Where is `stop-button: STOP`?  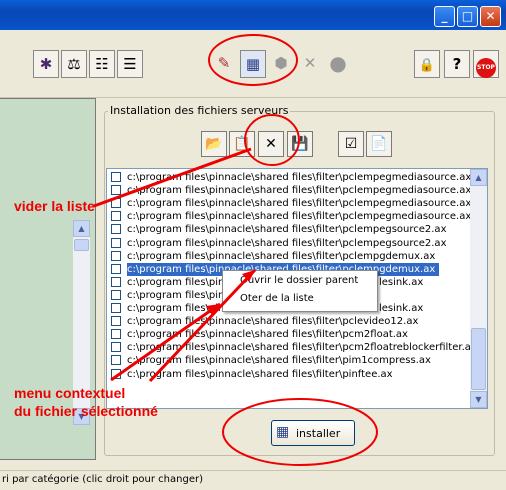
stop-button: STOP is located at coordinates (486, 64).